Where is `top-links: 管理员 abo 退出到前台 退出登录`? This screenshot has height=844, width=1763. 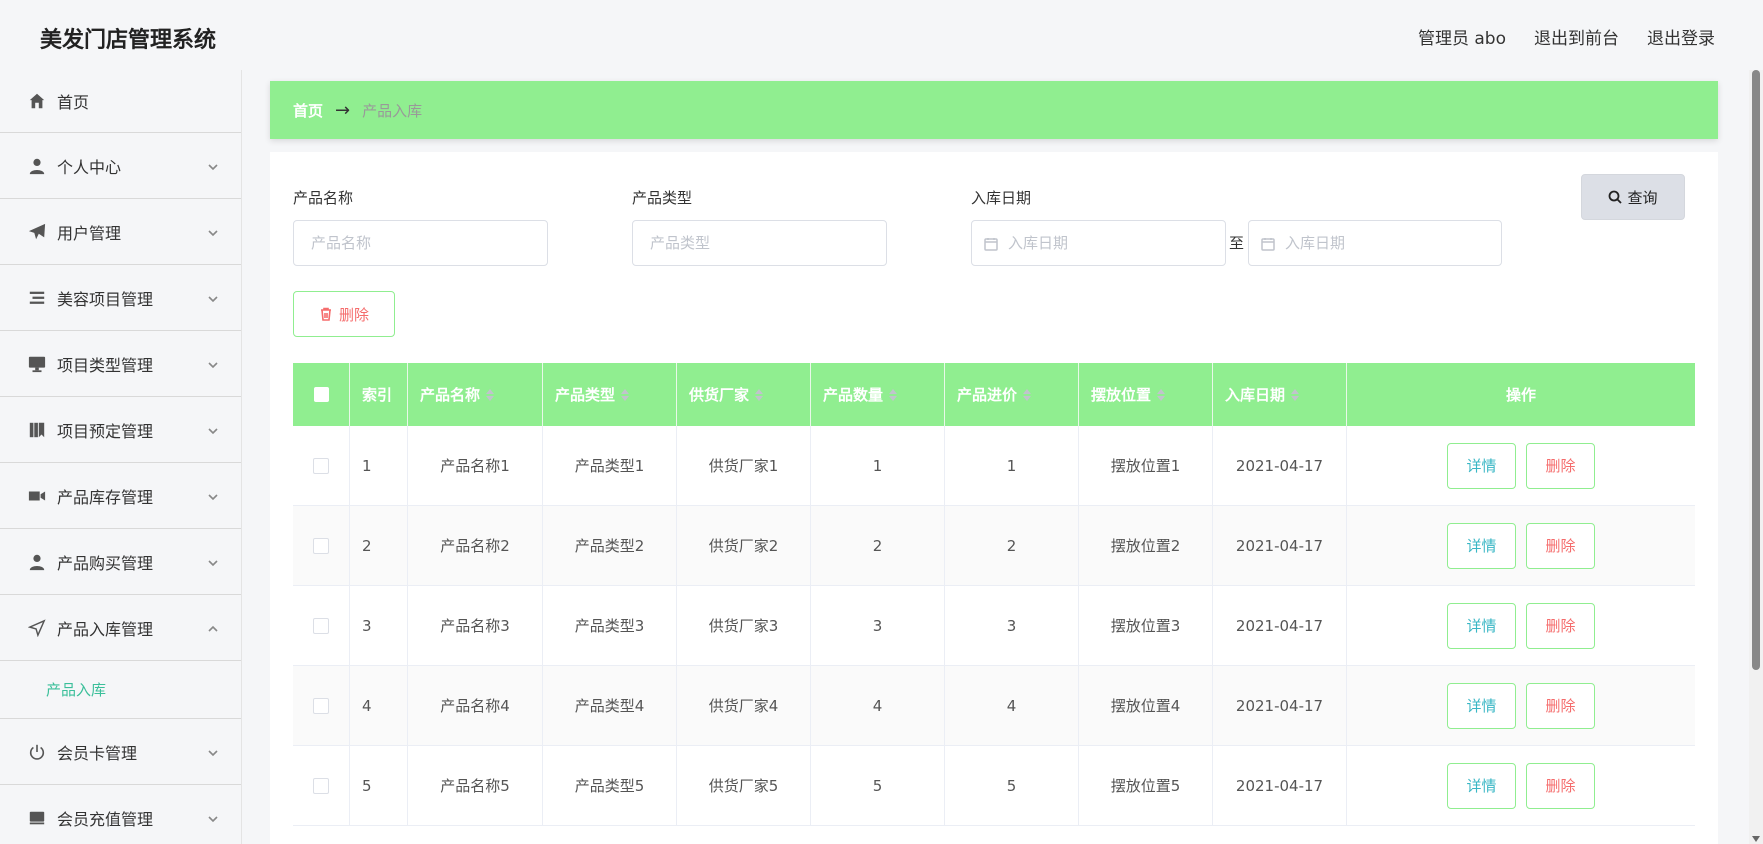 top-links: 管理员 abo 退出到前台 退出登录 is located at coordinates (1566, 36).